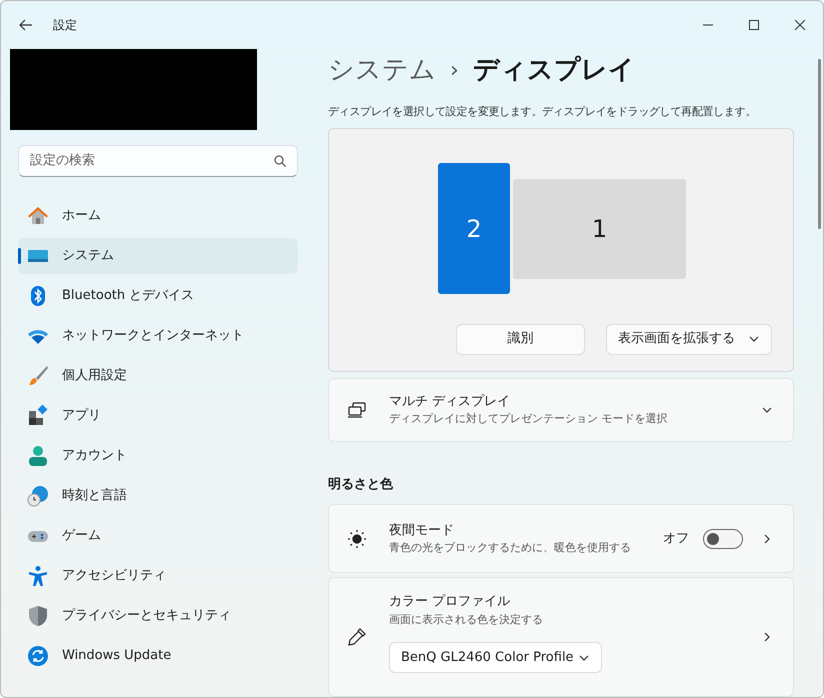 Image resolution: width=824 pixels, height=698 pixels. I want to click on night-light-card: 夜間モード 青色の光をブロックするために、暖色を使用する オフ, so click(561, 539).